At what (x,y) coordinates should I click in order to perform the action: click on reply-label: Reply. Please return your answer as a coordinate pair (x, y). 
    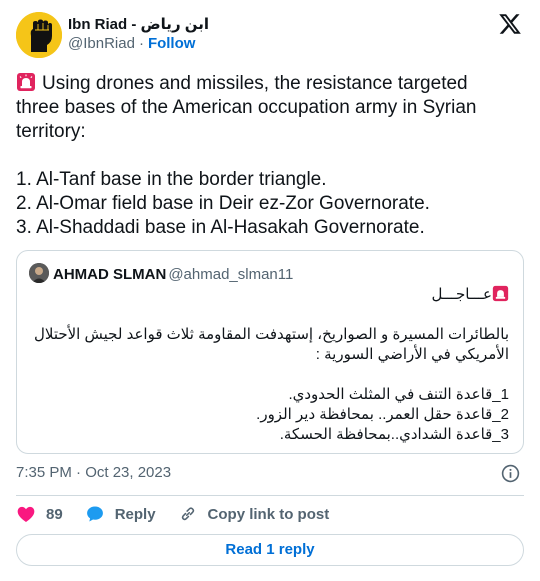
    Looking at the image, I should click on (135, 514).